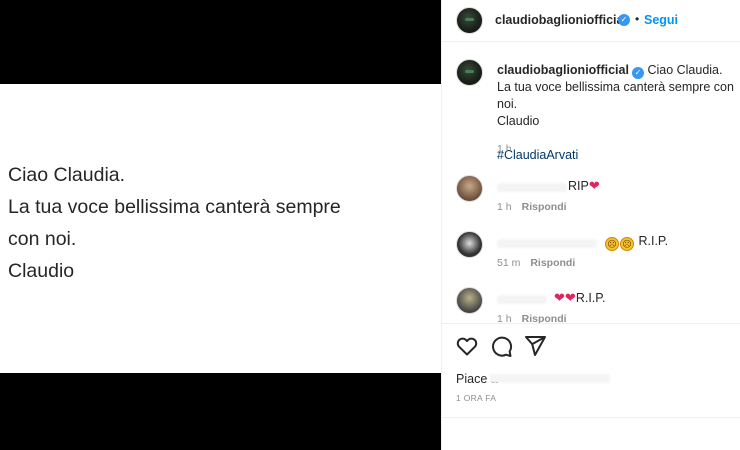 The width and height of the screenshot is (740, 450). I want to click on post-timestamp: 1 ORA FA, so click(476, 398).